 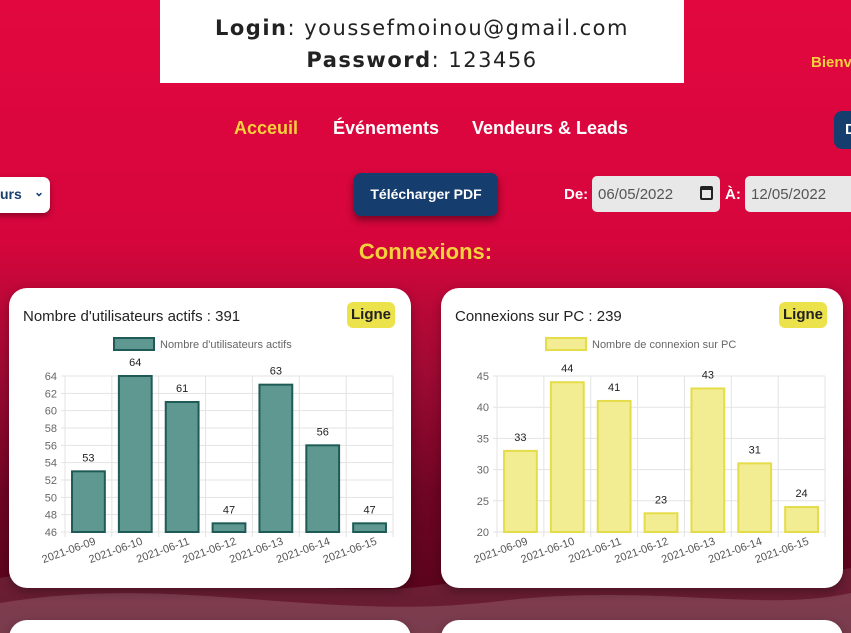 I want to click on y-tick-label: 62, so click(x=51, y=394).